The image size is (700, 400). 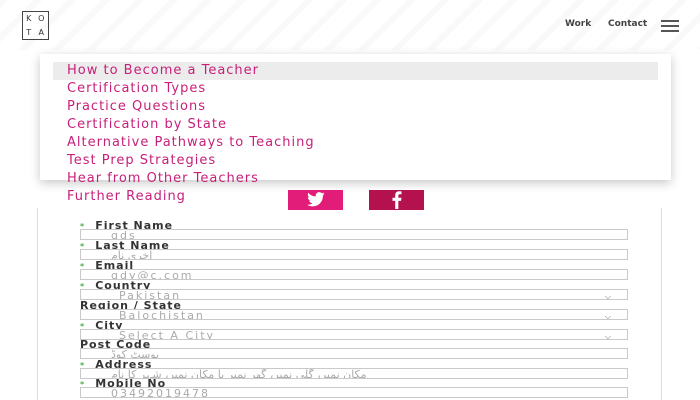 I want to click on logo-letter: K, so click(x=29, y=18).